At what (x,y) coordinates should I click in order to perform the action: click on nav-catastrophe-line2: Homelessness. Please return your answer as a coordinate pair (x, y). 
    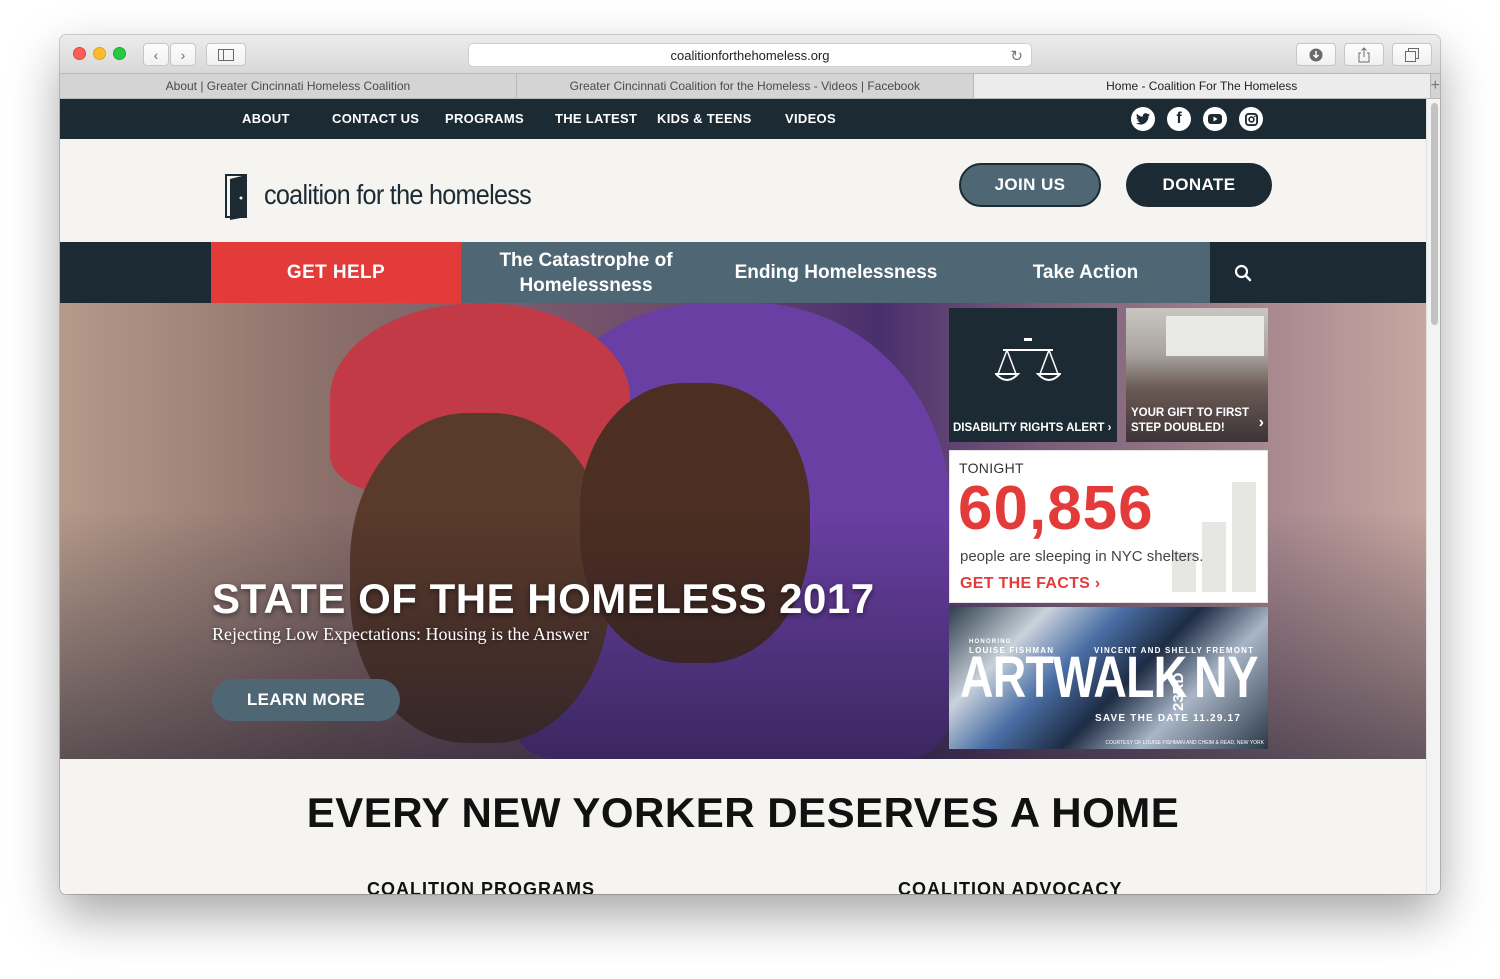
    Looking at the image, I should click on (586, 285).